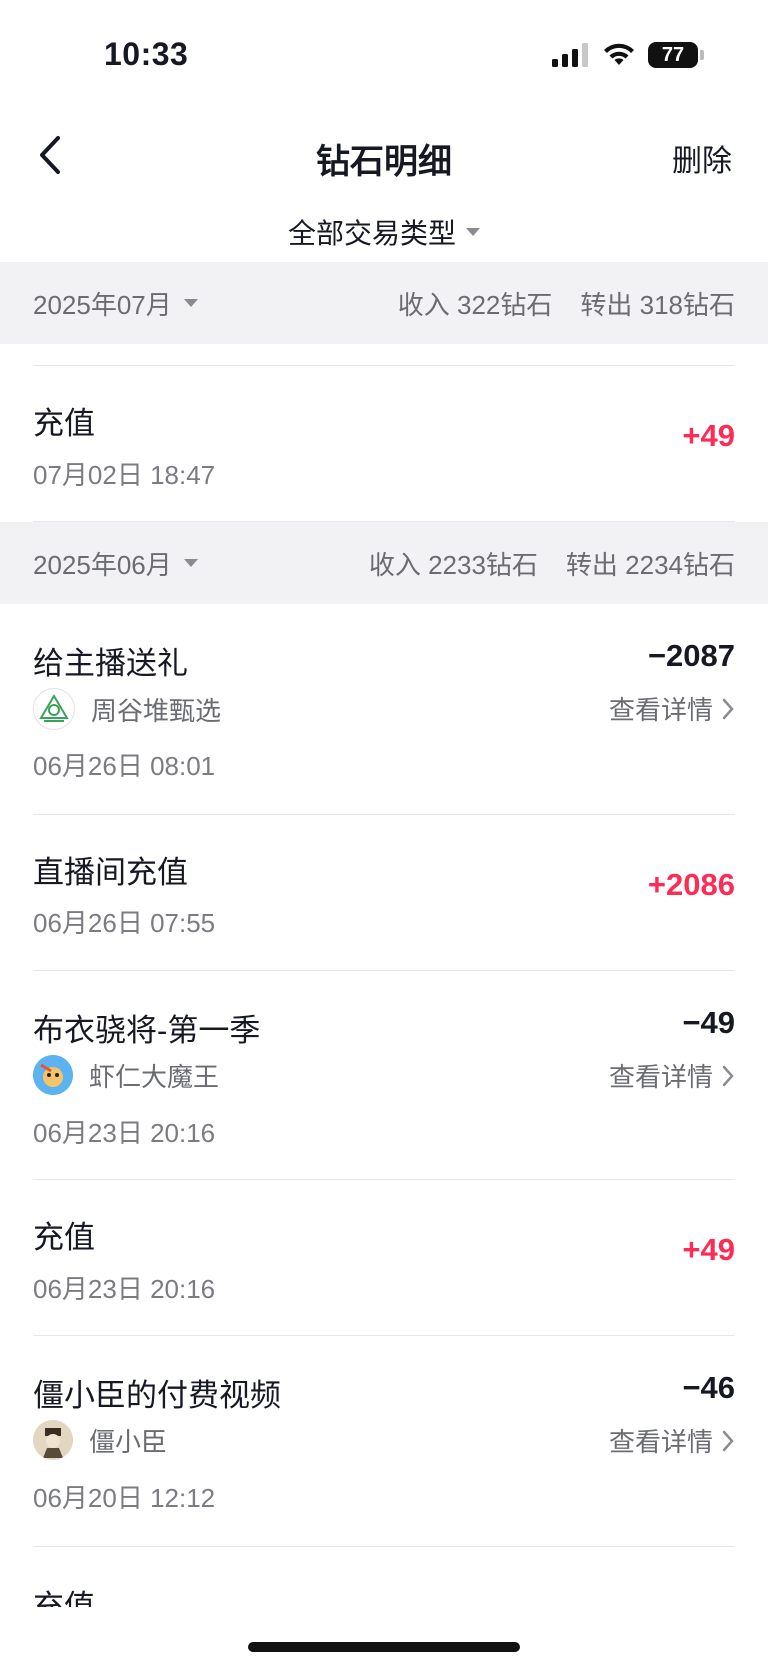  I want to click on month-header: 2025年06月 收入 2233钻石 转出 2234钻石, so click(384, 563).